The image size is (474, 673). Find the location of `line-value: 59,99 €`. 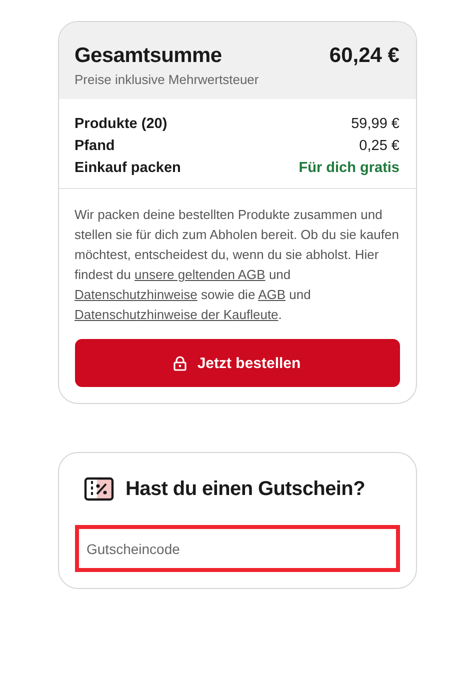

line-value: 59,99 € is located at coordinates (375, 124).